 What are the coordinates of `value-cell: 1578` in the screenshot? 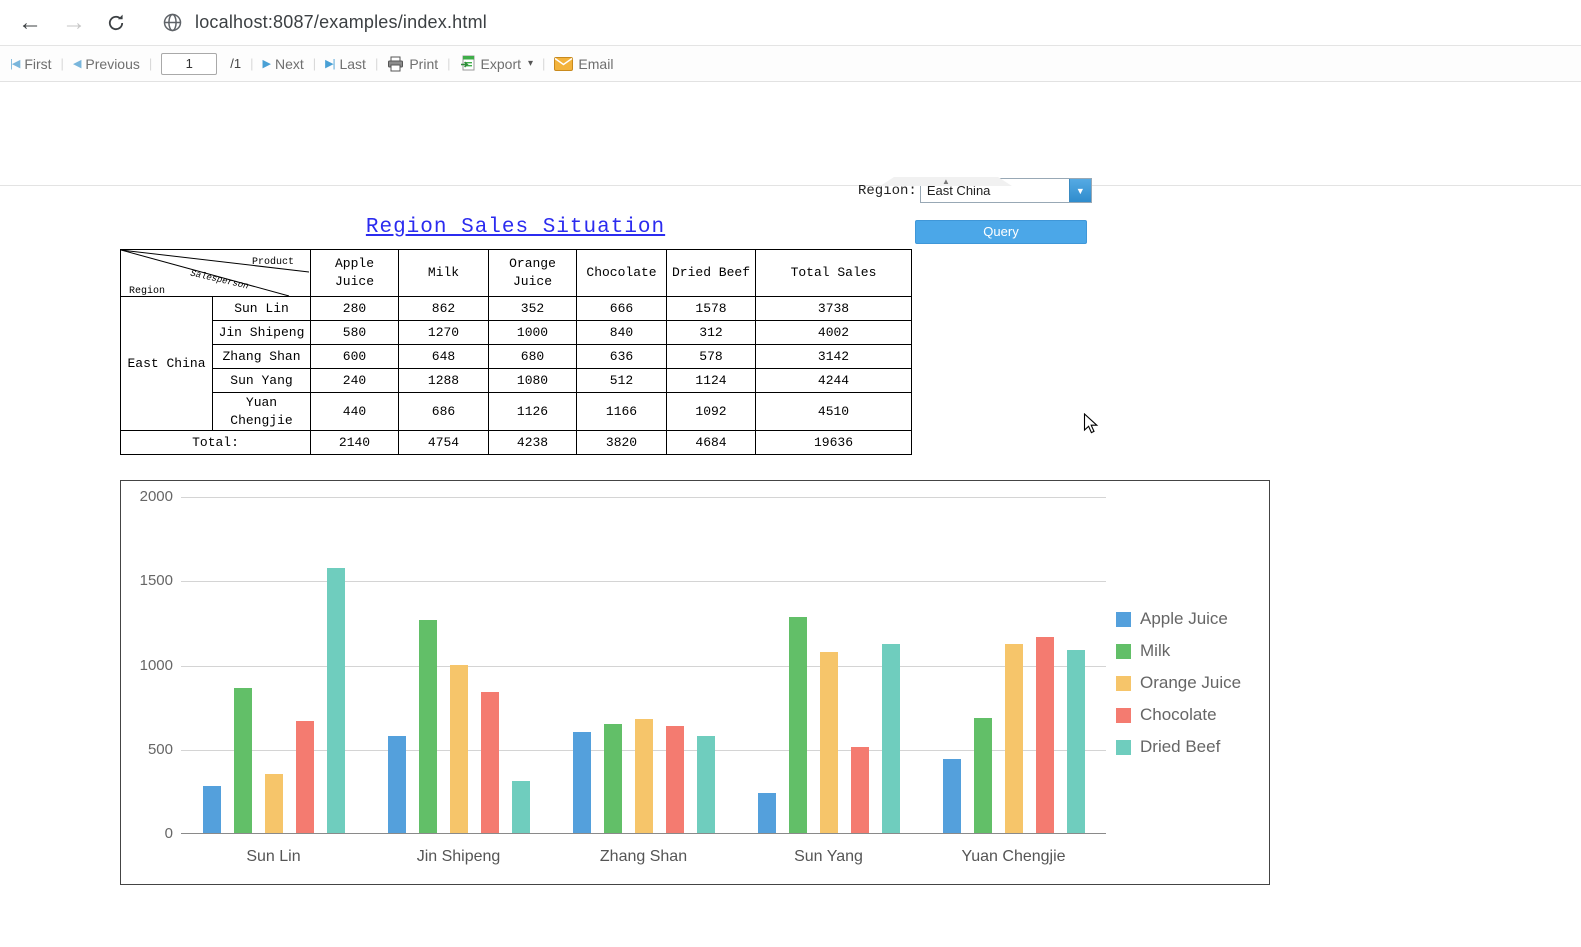 It's located at (711, 308).